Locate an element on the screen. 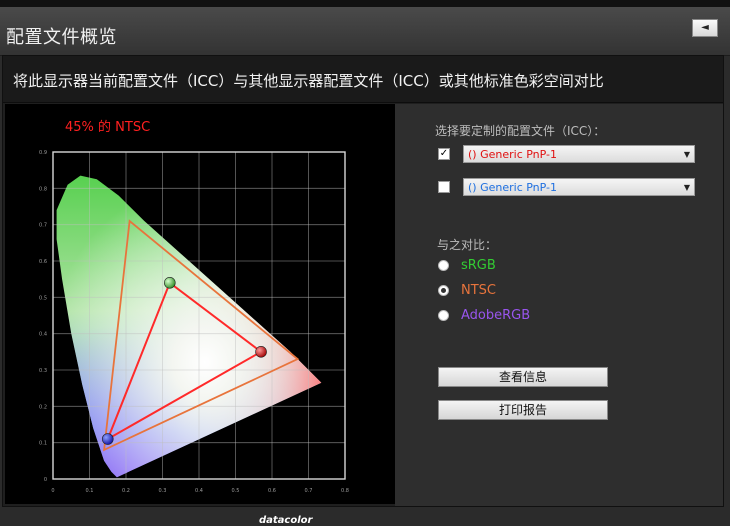 The height and width of the screenshot is (526, 730). profile-2-select: () Generic PnP-1 ▼ is located at coordinates (579, 187).